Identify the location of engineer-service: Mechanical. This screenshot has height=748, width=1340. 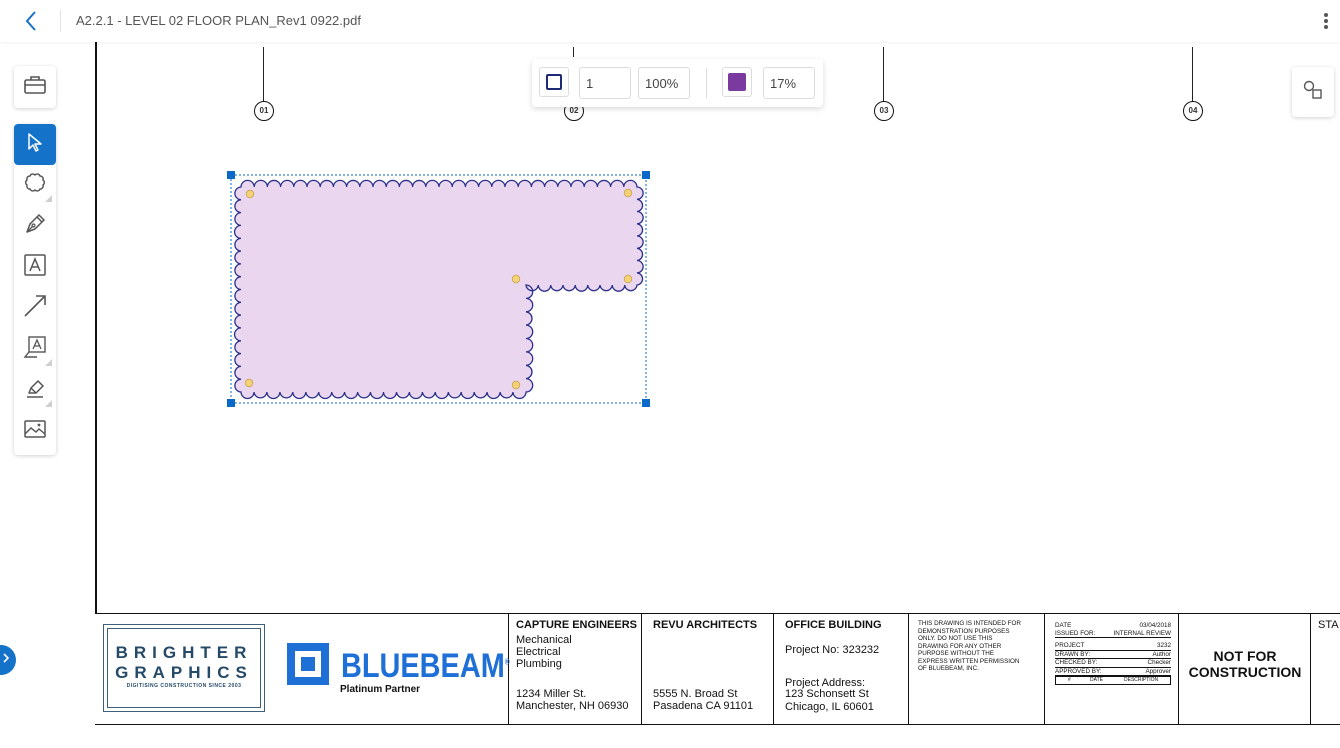
(544, 640).